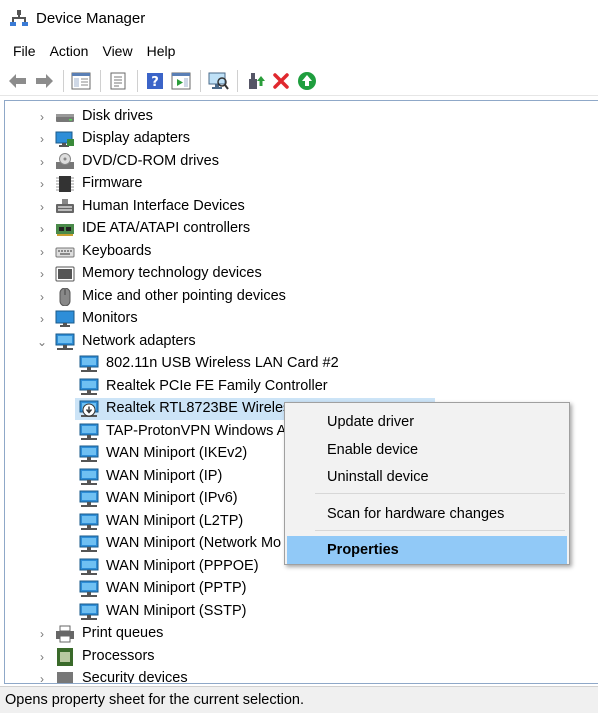 Image resolution: width=598 pixels, height=713 pixels. What do you see at coordinates (300, 297) in the screenshot?
I see `tree-category-mice-and-other-pointing-devices: › Mice and other pointing devices` at bounding box center [300, 297].